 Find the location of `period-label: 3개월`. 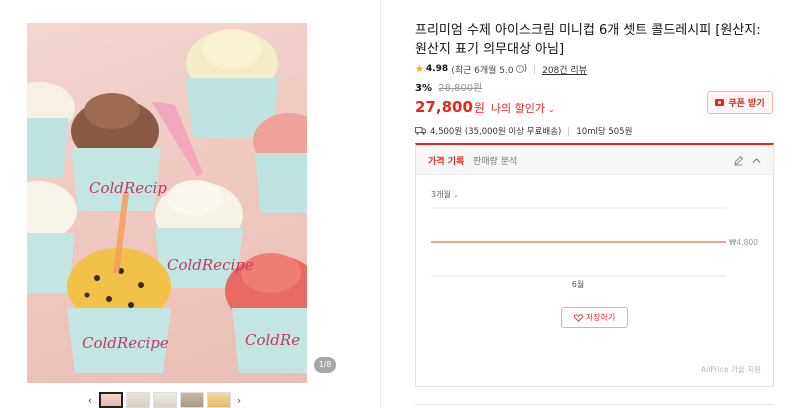

period-label: 3개월 is located at coordinates (441, 194).